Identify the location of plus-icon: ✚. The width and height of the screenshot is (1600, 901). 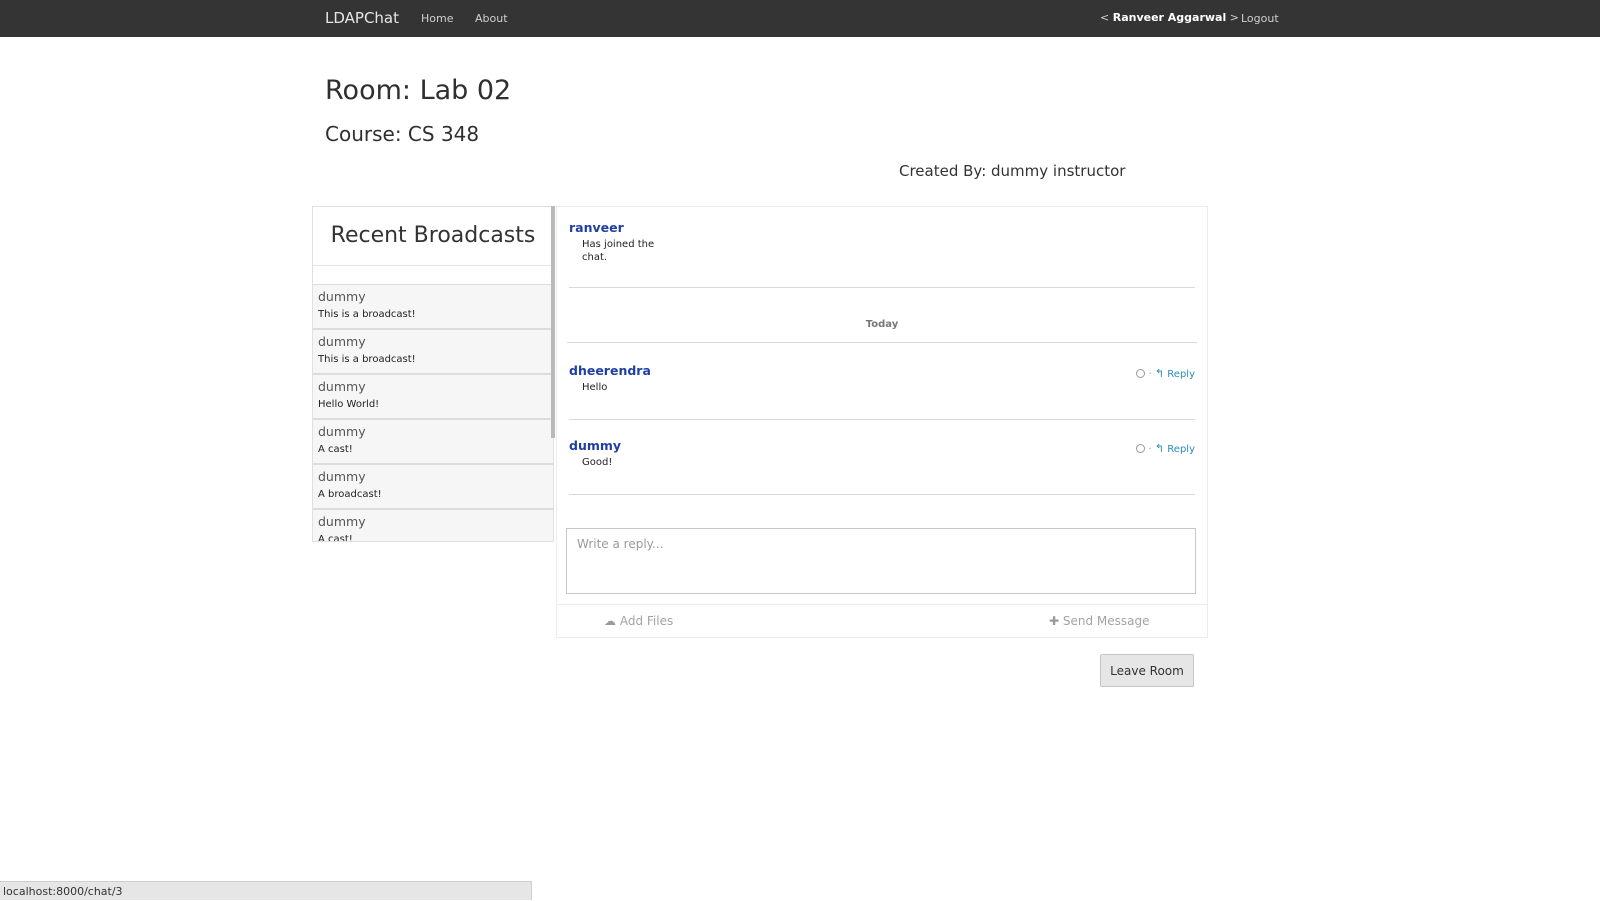
(1054, 621).